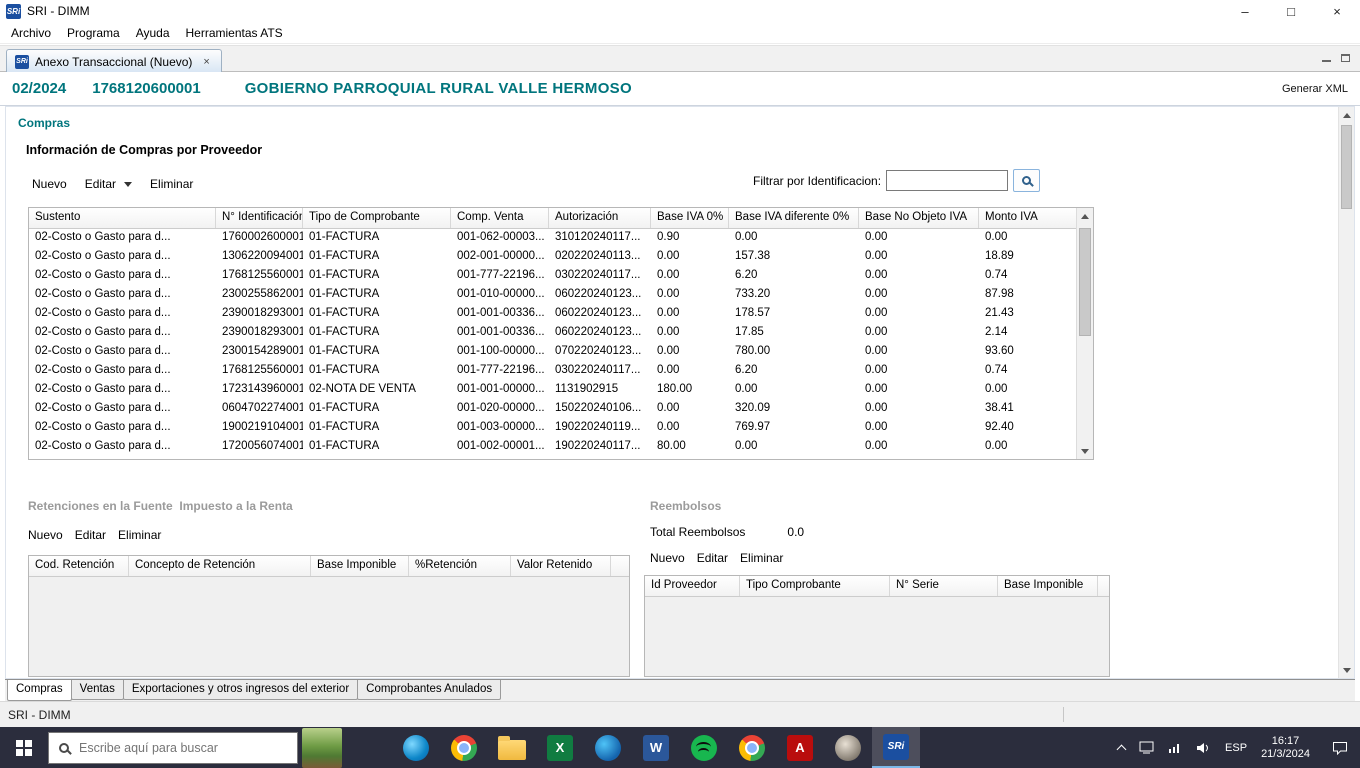  I want to click on tab-close-icon: ×, so click(206, 62).